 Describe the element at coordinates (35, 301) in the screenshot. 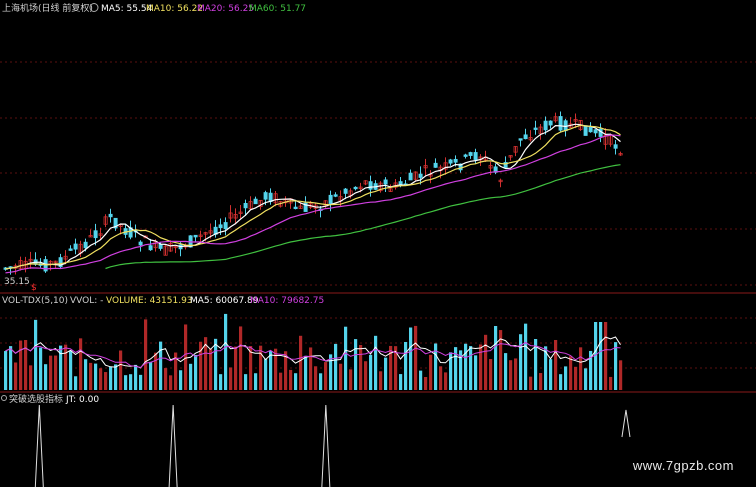

I see `vol-title: VOL-TDX(5,10)` at that location.